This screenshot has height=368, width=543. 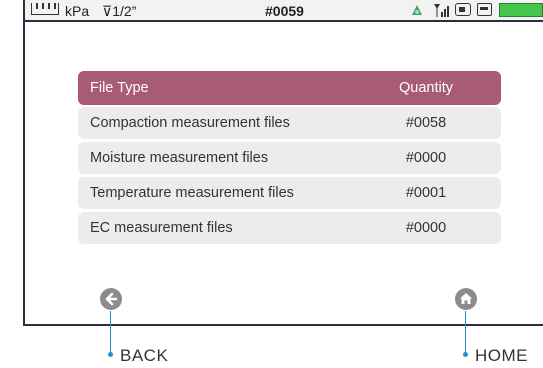 What do you see at coordinates (463, 9) in the screenshot?
I see `sd-card-icon` at bounding box center [463, 9].